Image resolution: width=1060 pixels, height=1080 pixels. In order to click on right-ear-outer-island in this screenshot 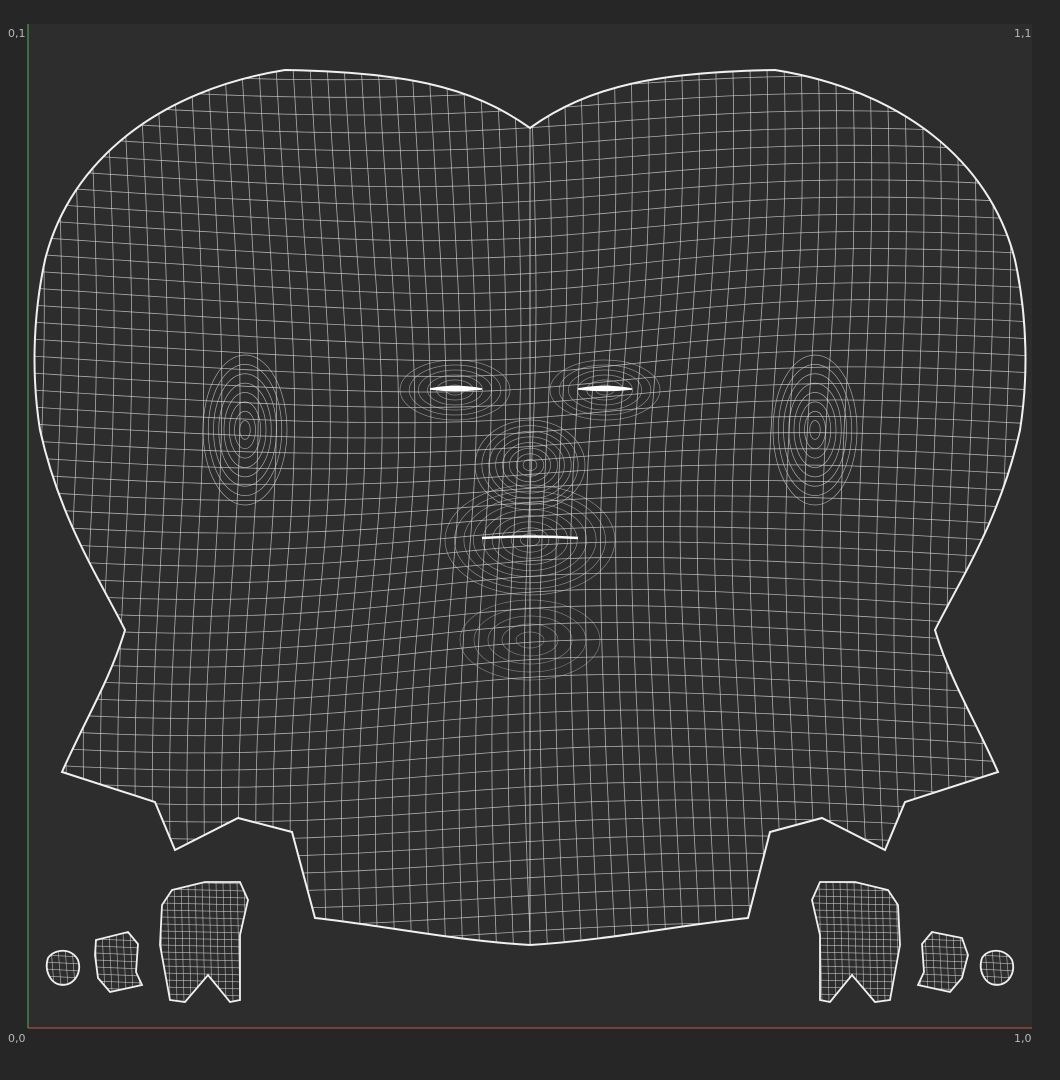, I will do `click(856, 942)`.